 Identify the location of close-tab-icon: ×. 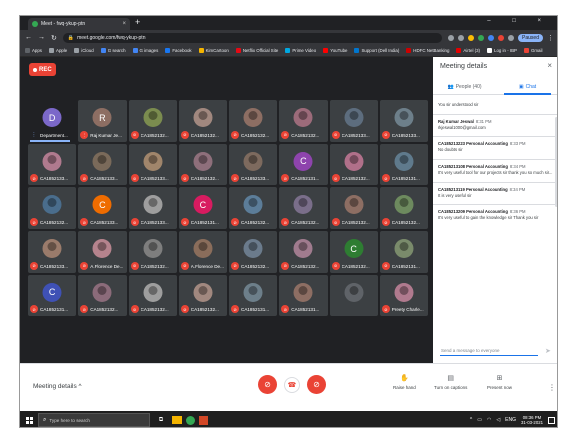
(124, 24).